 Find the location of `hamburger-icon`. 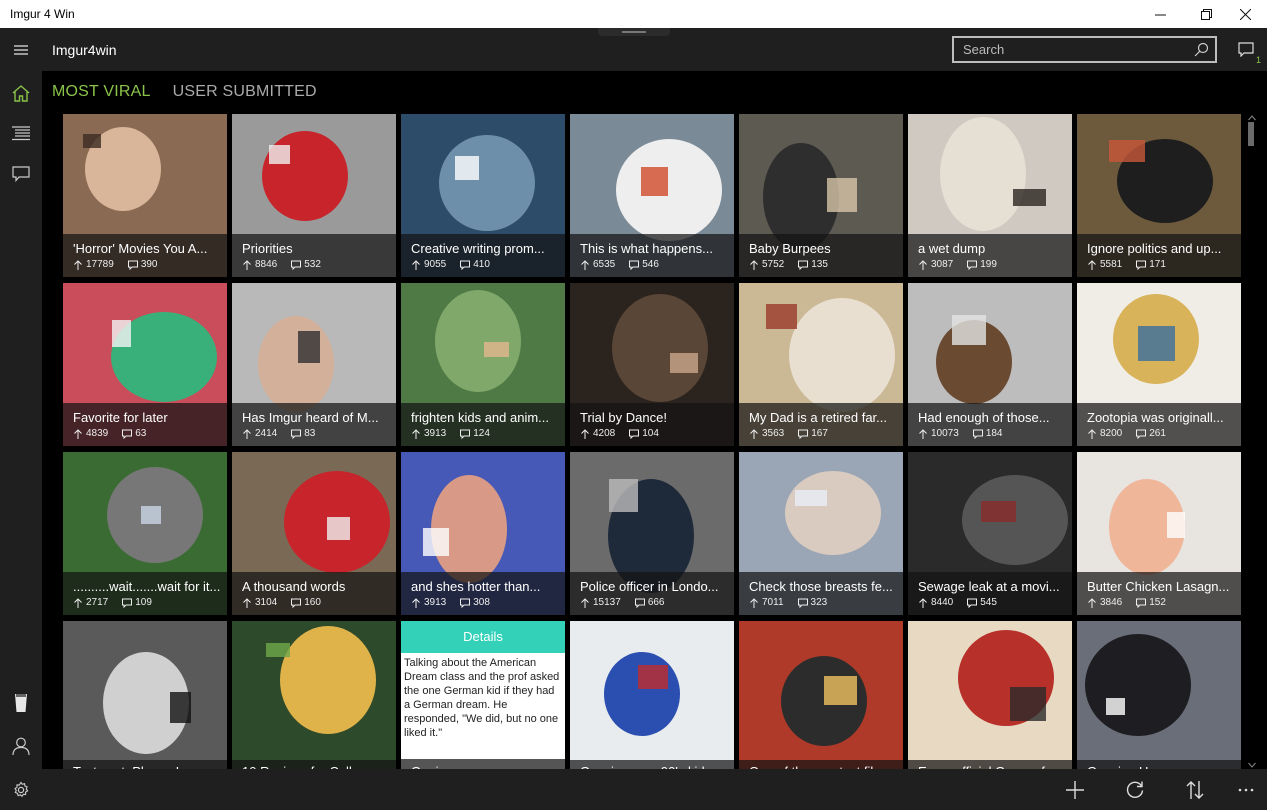

hamburger-icon is located at coordinates (21, 49).